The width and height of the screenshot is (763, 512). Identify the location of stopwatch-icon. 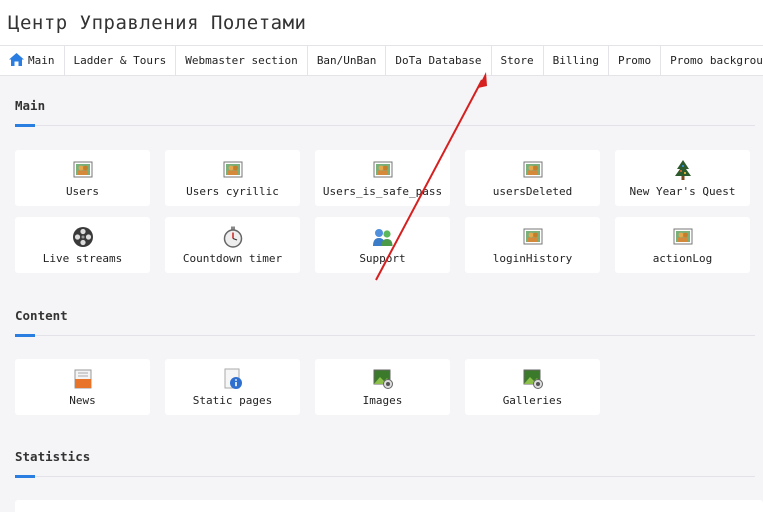
(232, 237).